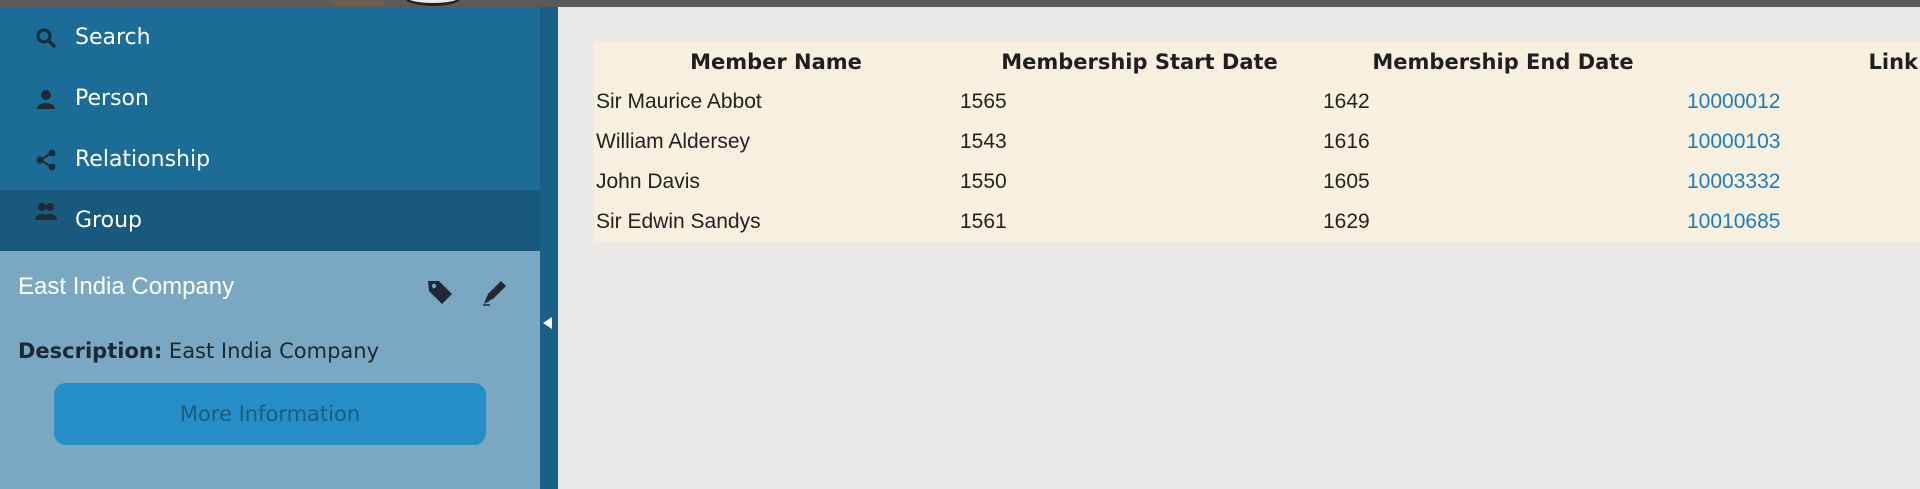  I want to click on end-date-cell: 1629, so click(1346, 221).